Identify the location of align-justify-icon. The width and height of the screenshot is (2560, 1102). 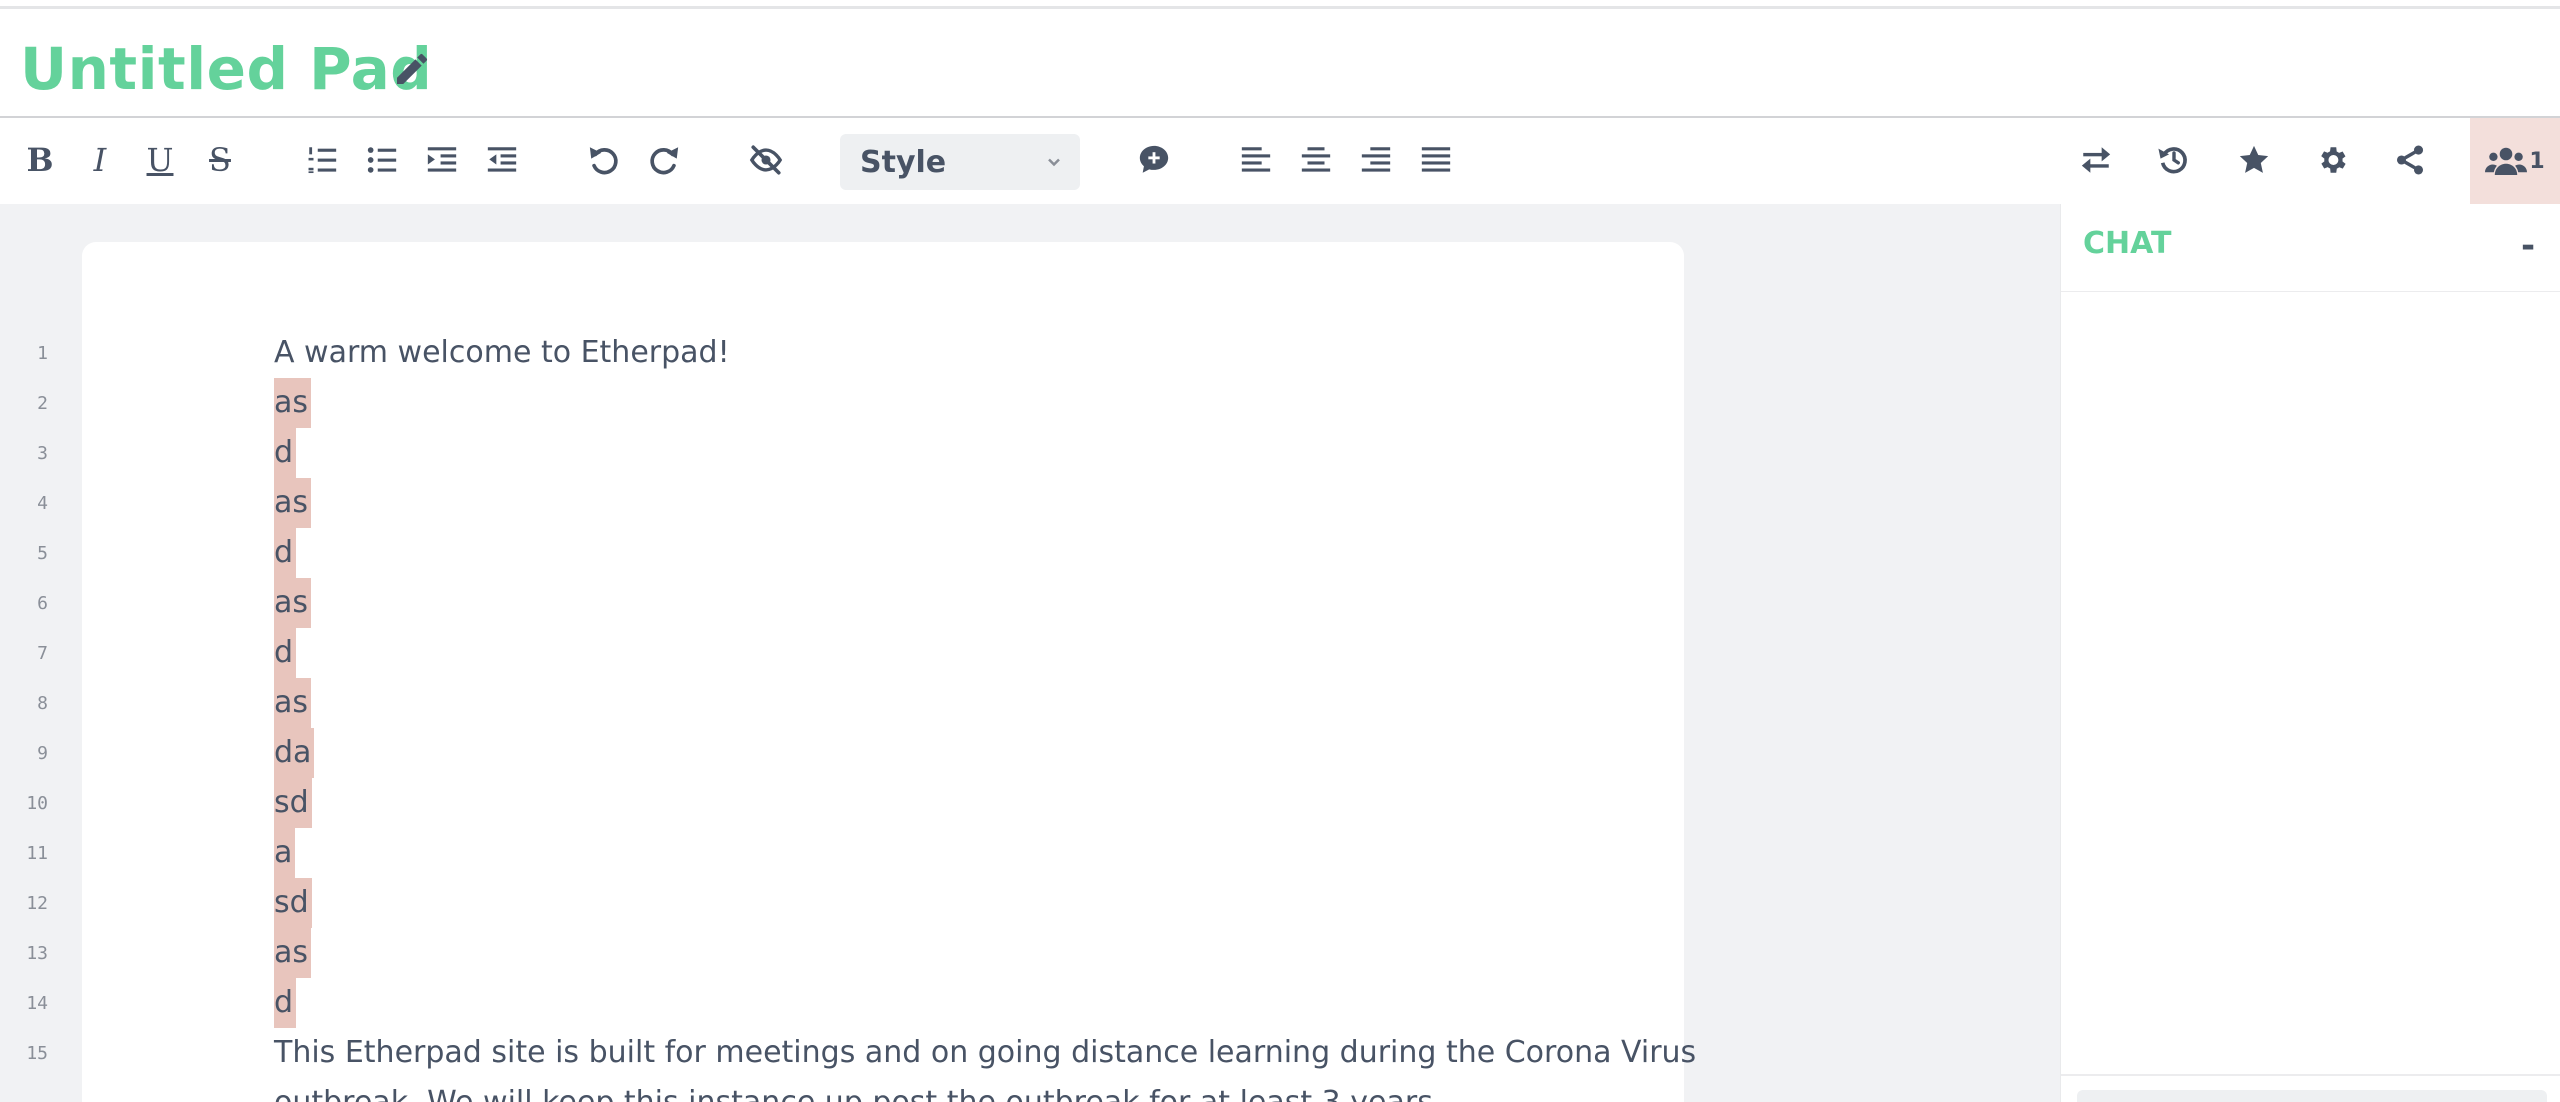
(1436, 160).